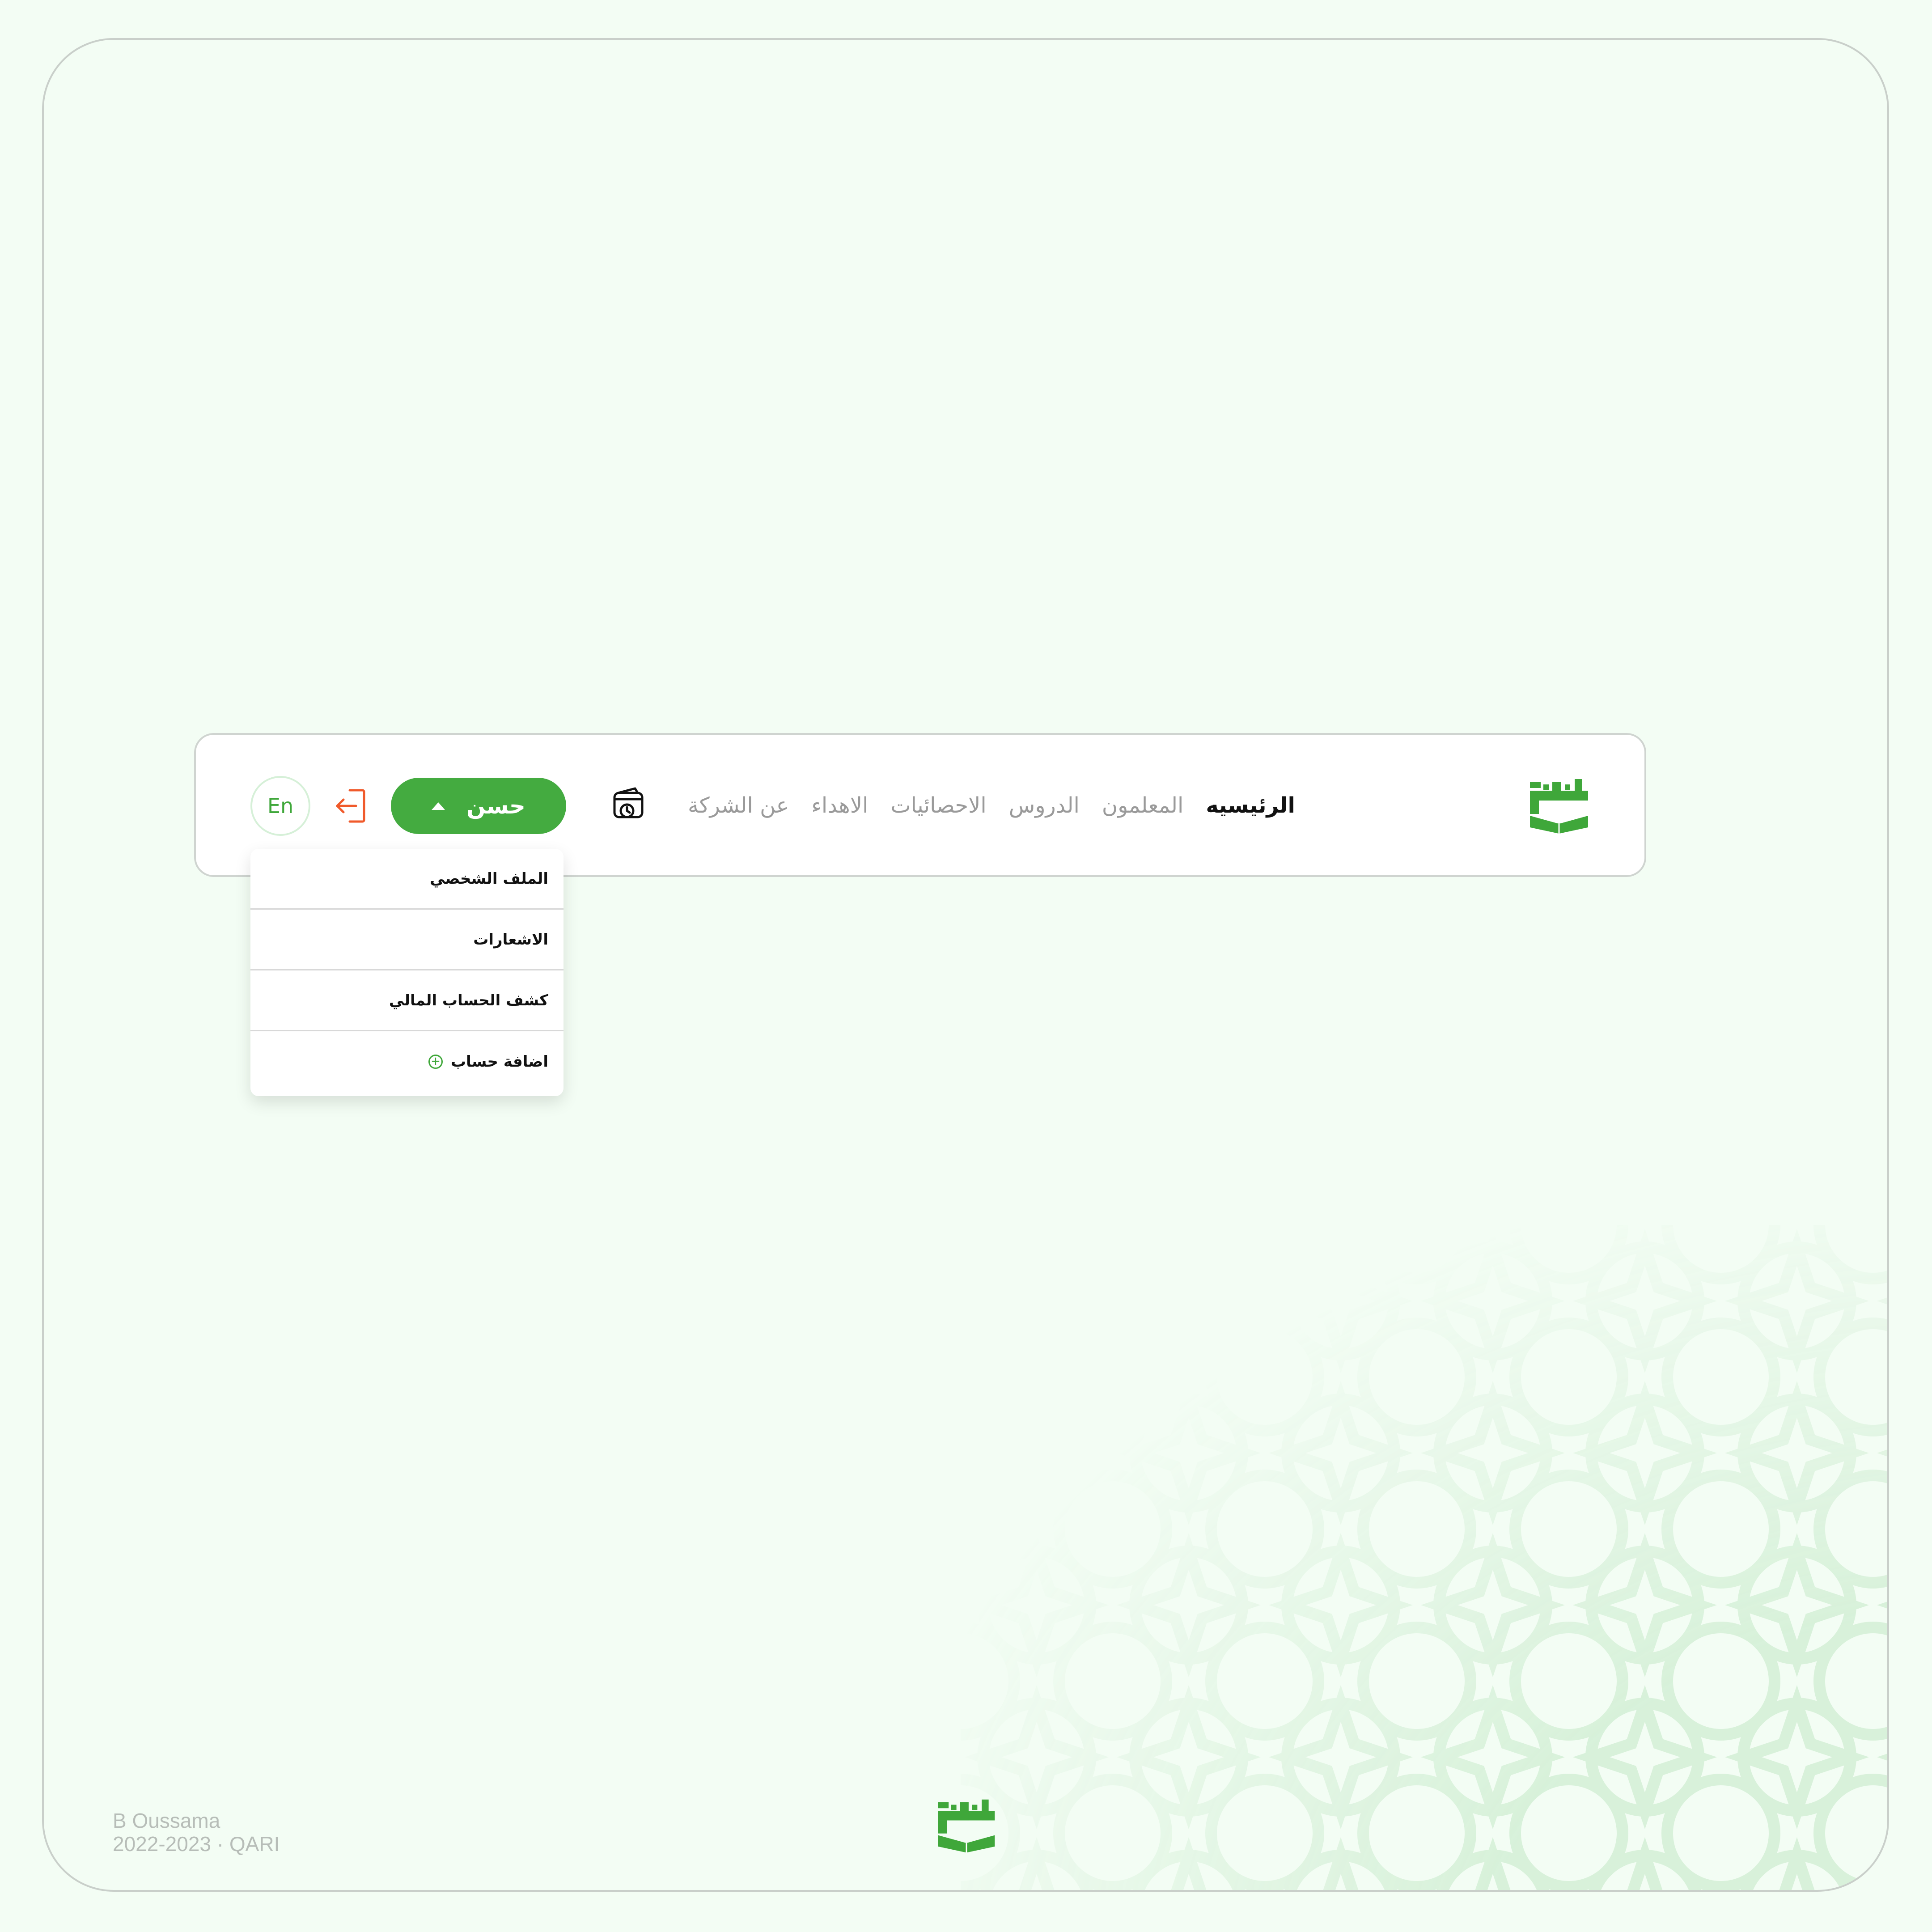  I want to click on nav-link-gifts: الاهداء, so click(839, 805).